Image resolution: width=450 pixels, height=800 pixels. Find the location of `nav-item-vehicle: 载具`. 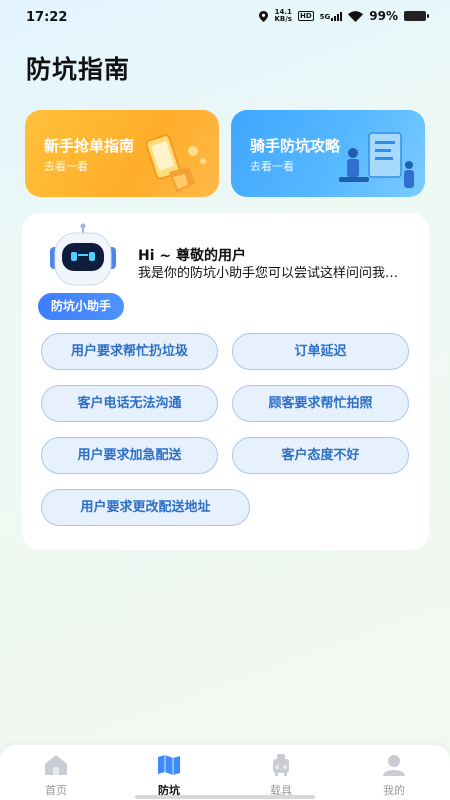

nav-item-vehicle: 载具 is located at coordinates (281, 774).